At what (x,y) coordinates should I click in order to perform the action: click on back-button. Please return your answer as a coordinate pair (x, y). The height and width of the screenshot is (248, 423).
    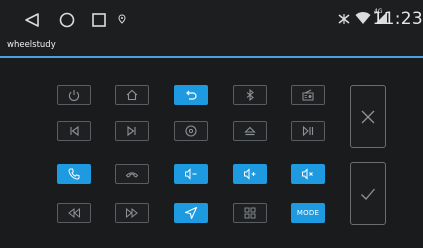
    Looking at the image, I should click on (191, 95).